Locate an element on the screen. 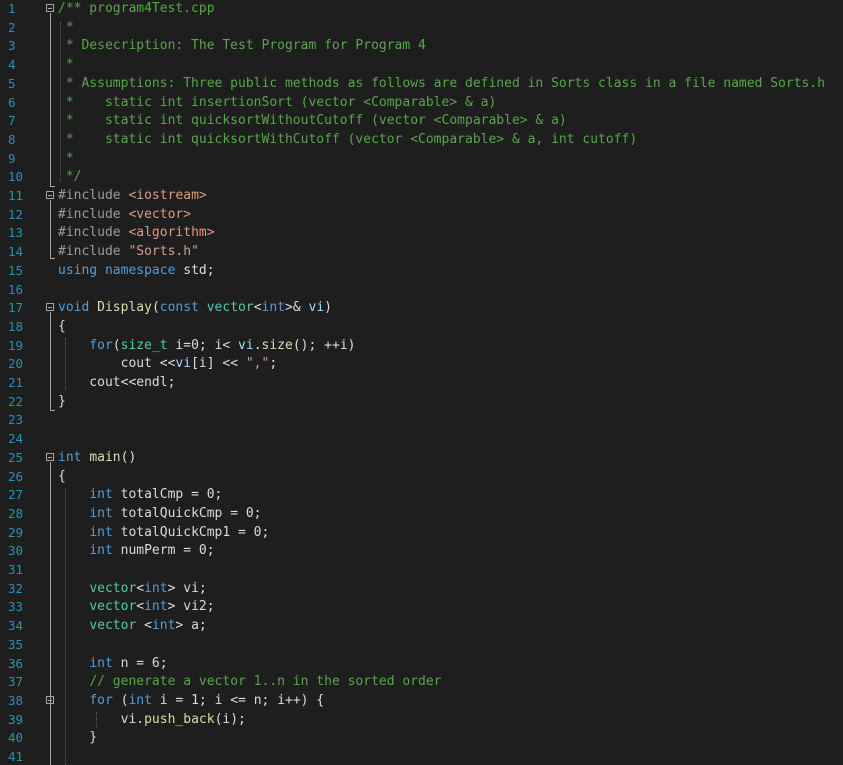 The width and height of the screenshot is (843, 765). code-line: 21 cout<<endl; is located at coordinates (421, 383).